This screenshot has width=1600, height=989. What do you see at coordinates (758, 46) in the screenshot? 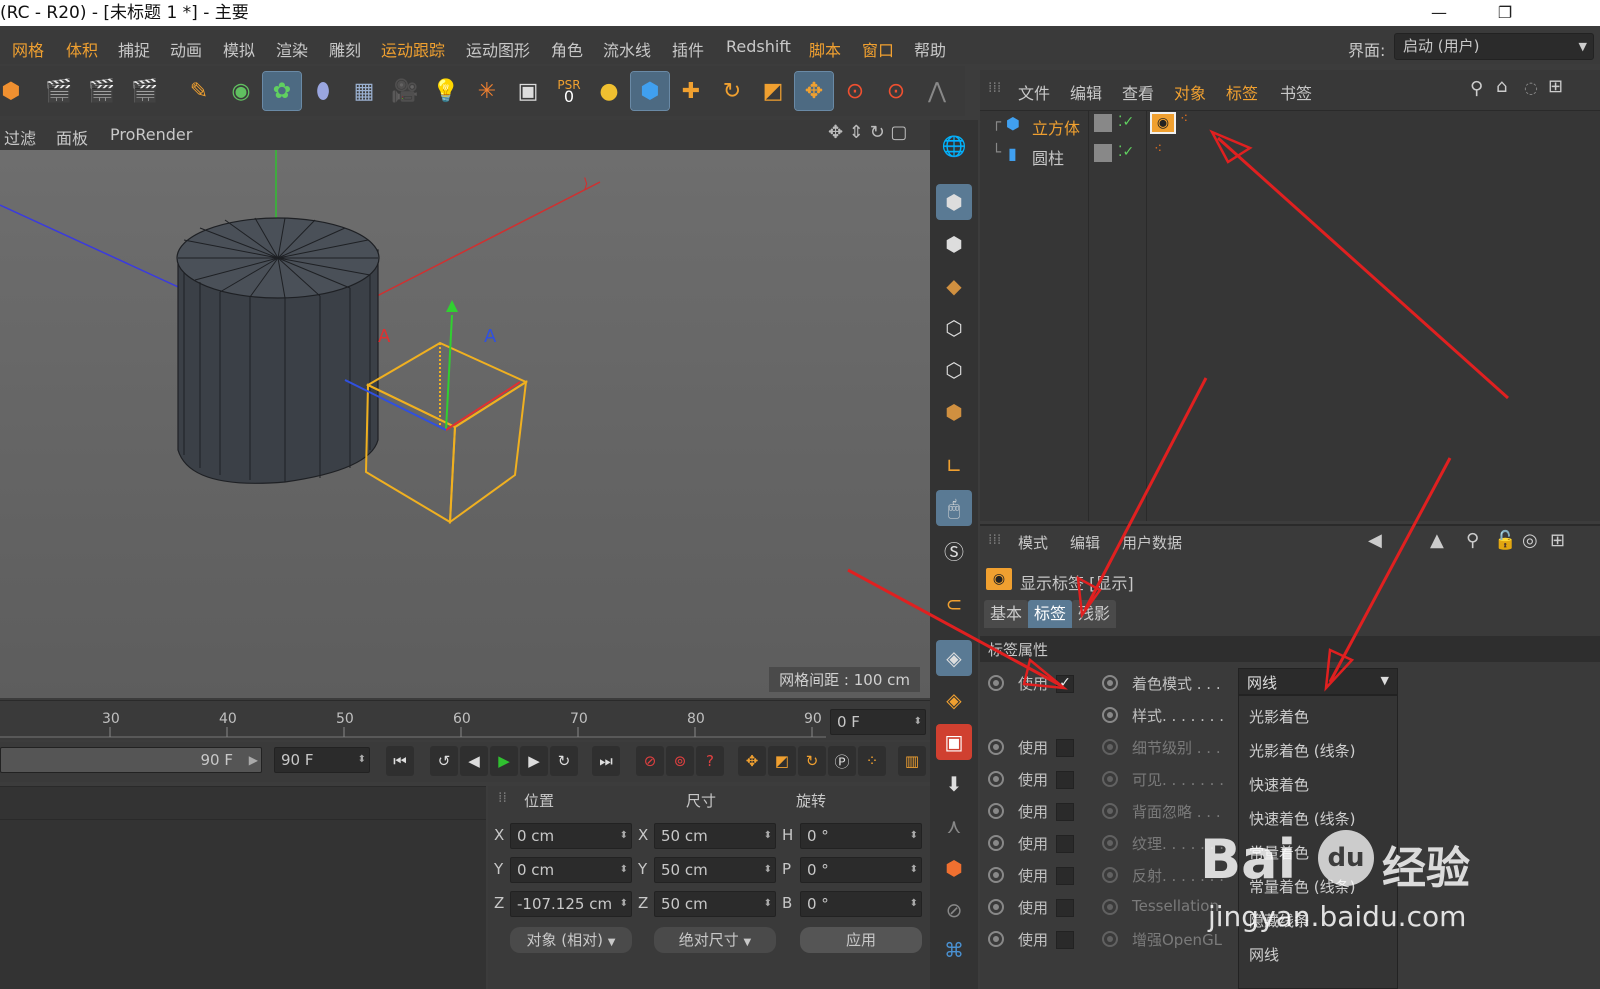
I see `menu-redshift: Redshift` at bounding box center [758, 46].